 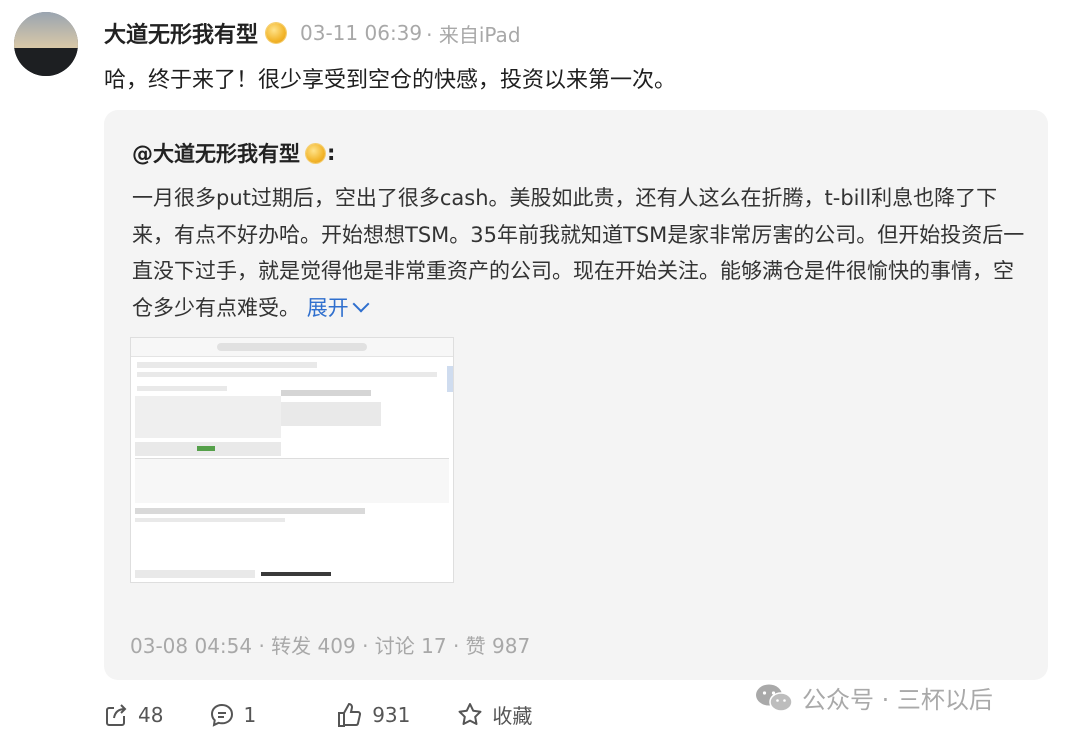 I want to click on quoted-header: @大道无形我有型 :, so click(x=233, y=153).